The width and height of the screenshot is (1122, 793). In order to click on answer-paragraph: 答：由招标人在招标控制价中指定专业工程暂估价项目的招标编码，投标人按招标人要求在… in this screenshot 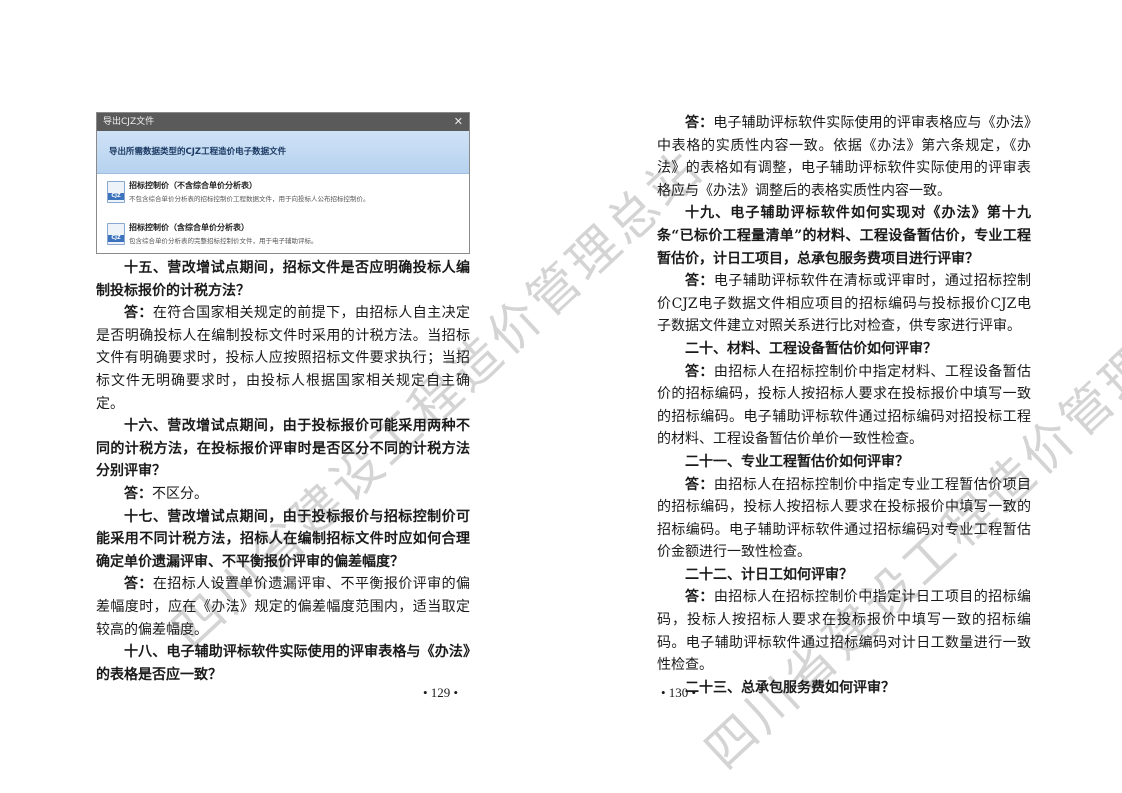, I will do `click(844, 519)`.